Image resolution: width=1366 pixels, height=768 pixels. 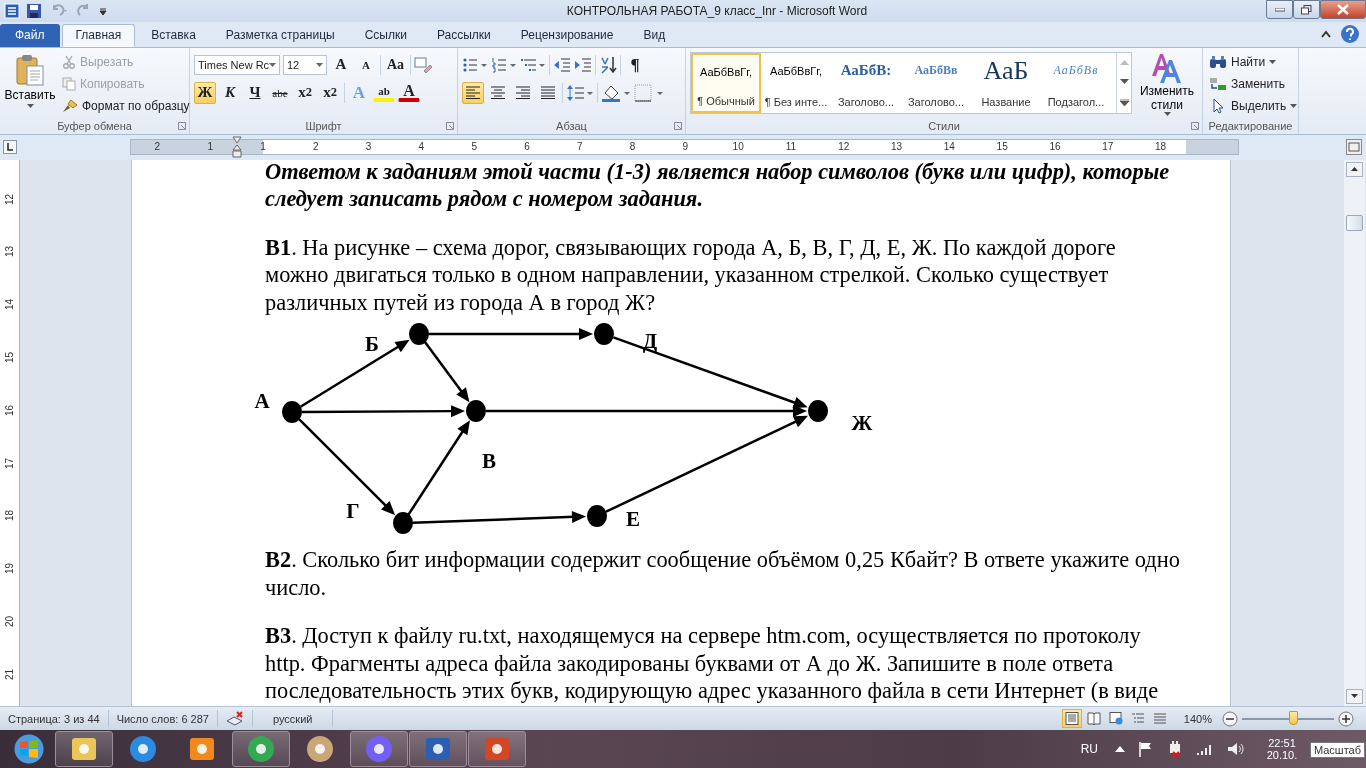 I want to click on indent-marker-icon, so click(x=236, y=147).